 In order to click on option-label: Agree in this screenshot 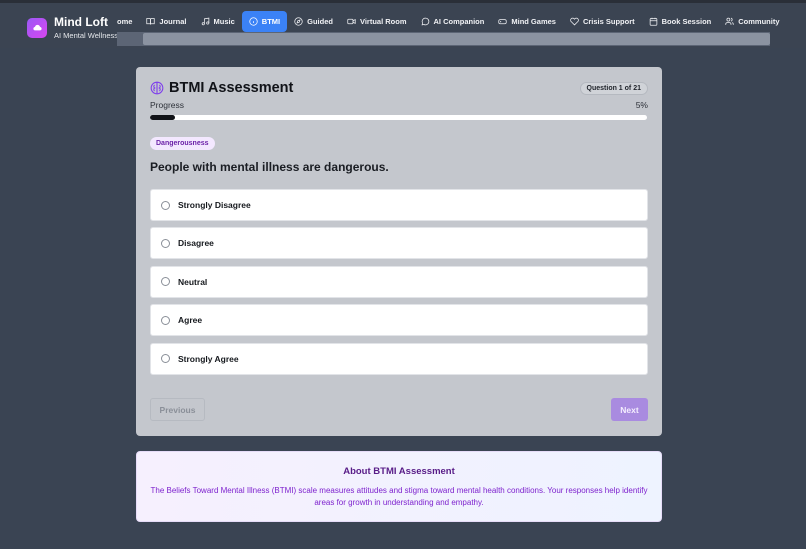, I will do `click(190, 320)`.